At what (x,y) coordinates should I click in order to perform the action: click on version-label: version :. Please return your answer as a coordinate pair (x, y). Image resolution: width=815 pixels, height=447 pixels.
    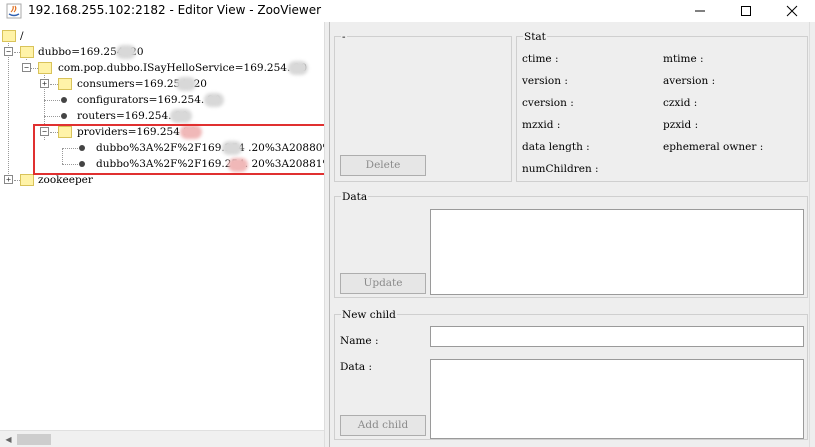
    Looking at the image, I should click on (545, 81).